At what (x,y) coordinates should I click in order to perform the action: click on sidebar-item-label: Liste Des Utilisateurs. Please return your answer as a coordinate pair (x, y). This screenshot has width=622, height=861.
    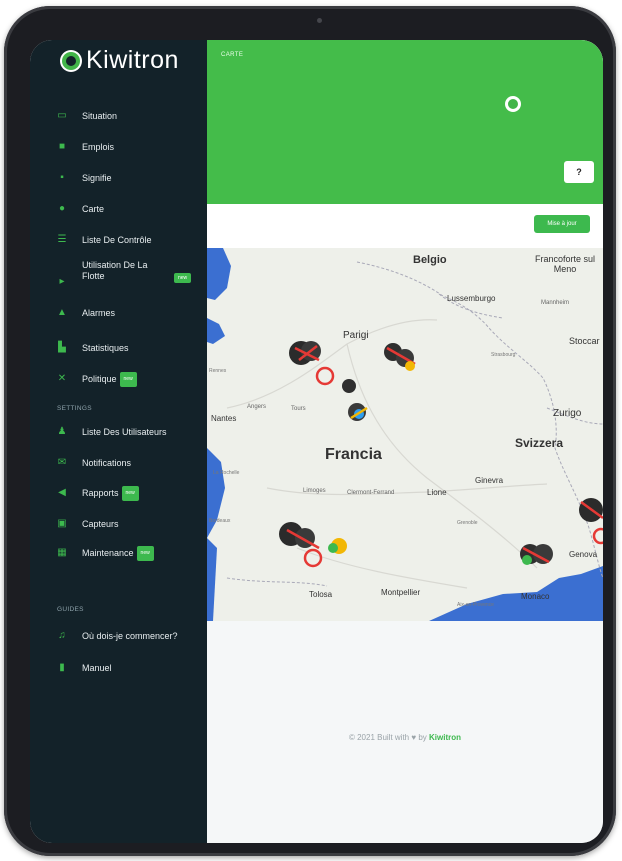
    Looking at the image, I should click on (124, 431).